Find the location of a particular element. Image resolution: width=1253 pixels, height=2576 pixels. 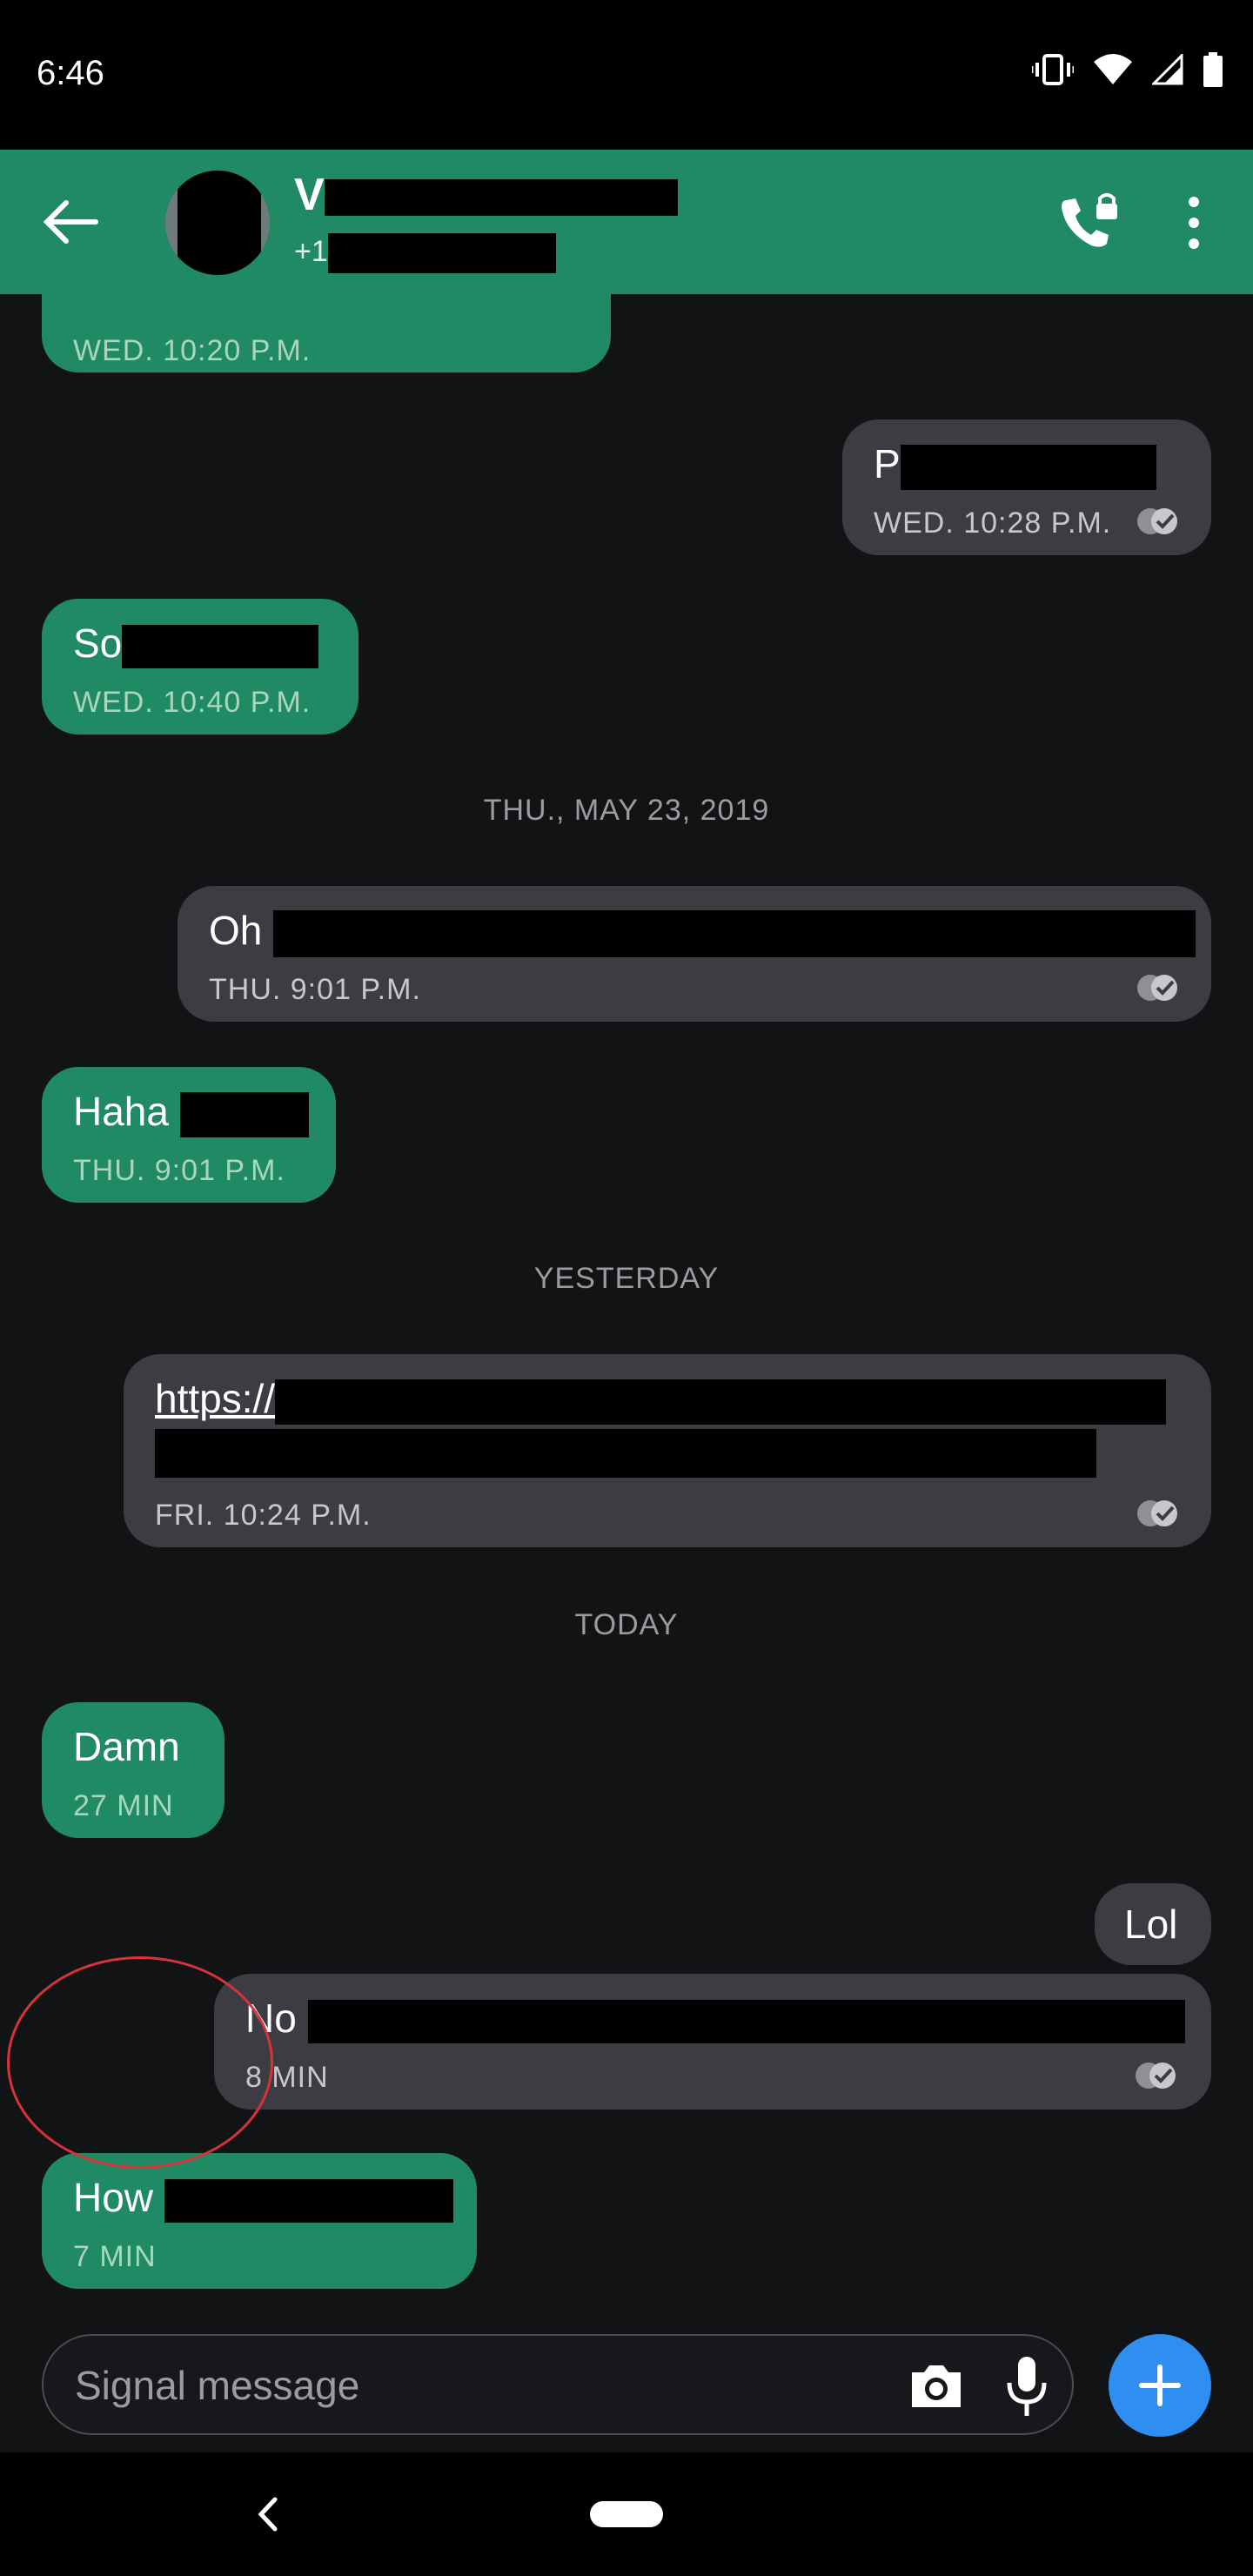

message-time: WED. 10:40 P.M. is located at coordinates (192, 702).